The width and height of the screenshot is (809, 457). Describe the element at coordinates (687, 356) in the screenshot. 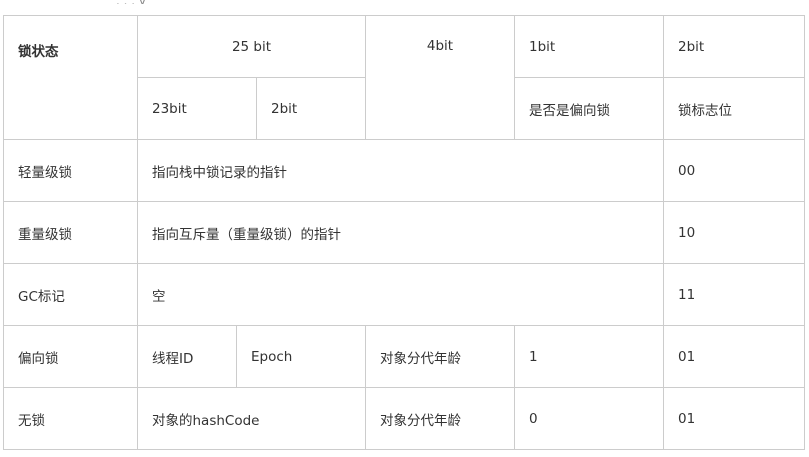

I see `row-biased-flag: 01` at that location.